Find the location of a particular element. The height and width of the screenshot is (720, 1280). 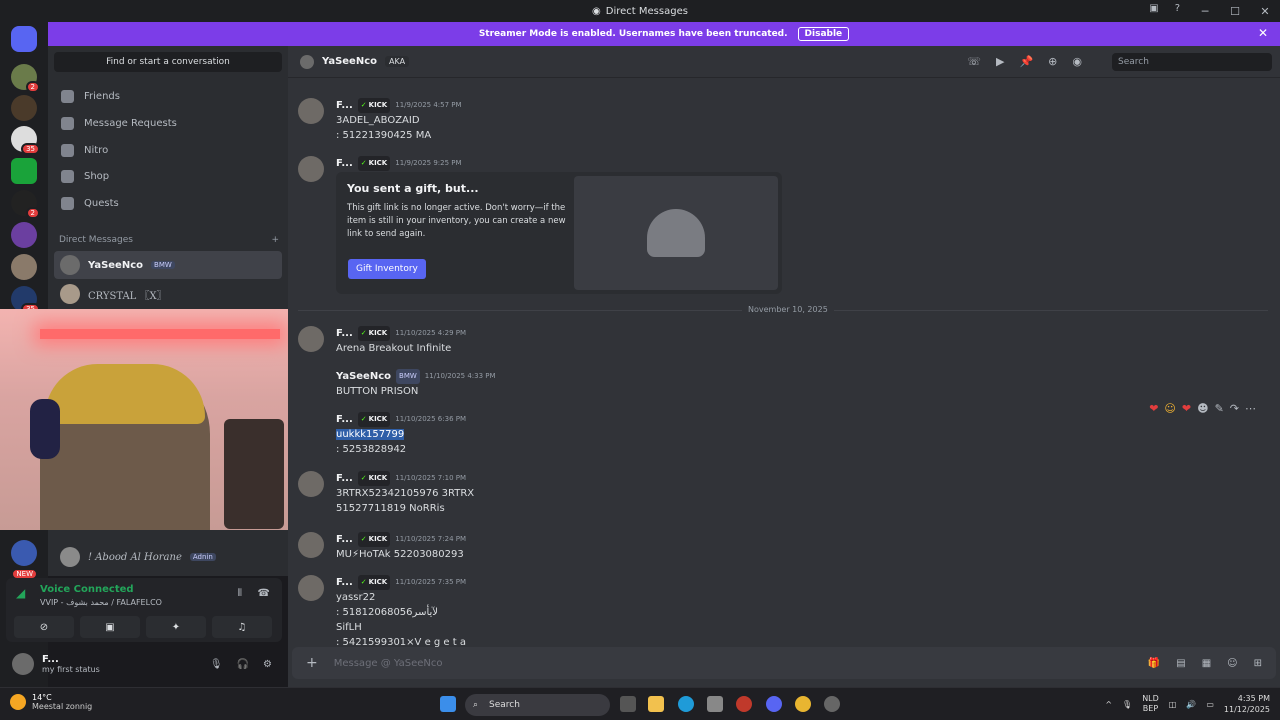

server-icon: 35 is located at coordinates (25, 140).